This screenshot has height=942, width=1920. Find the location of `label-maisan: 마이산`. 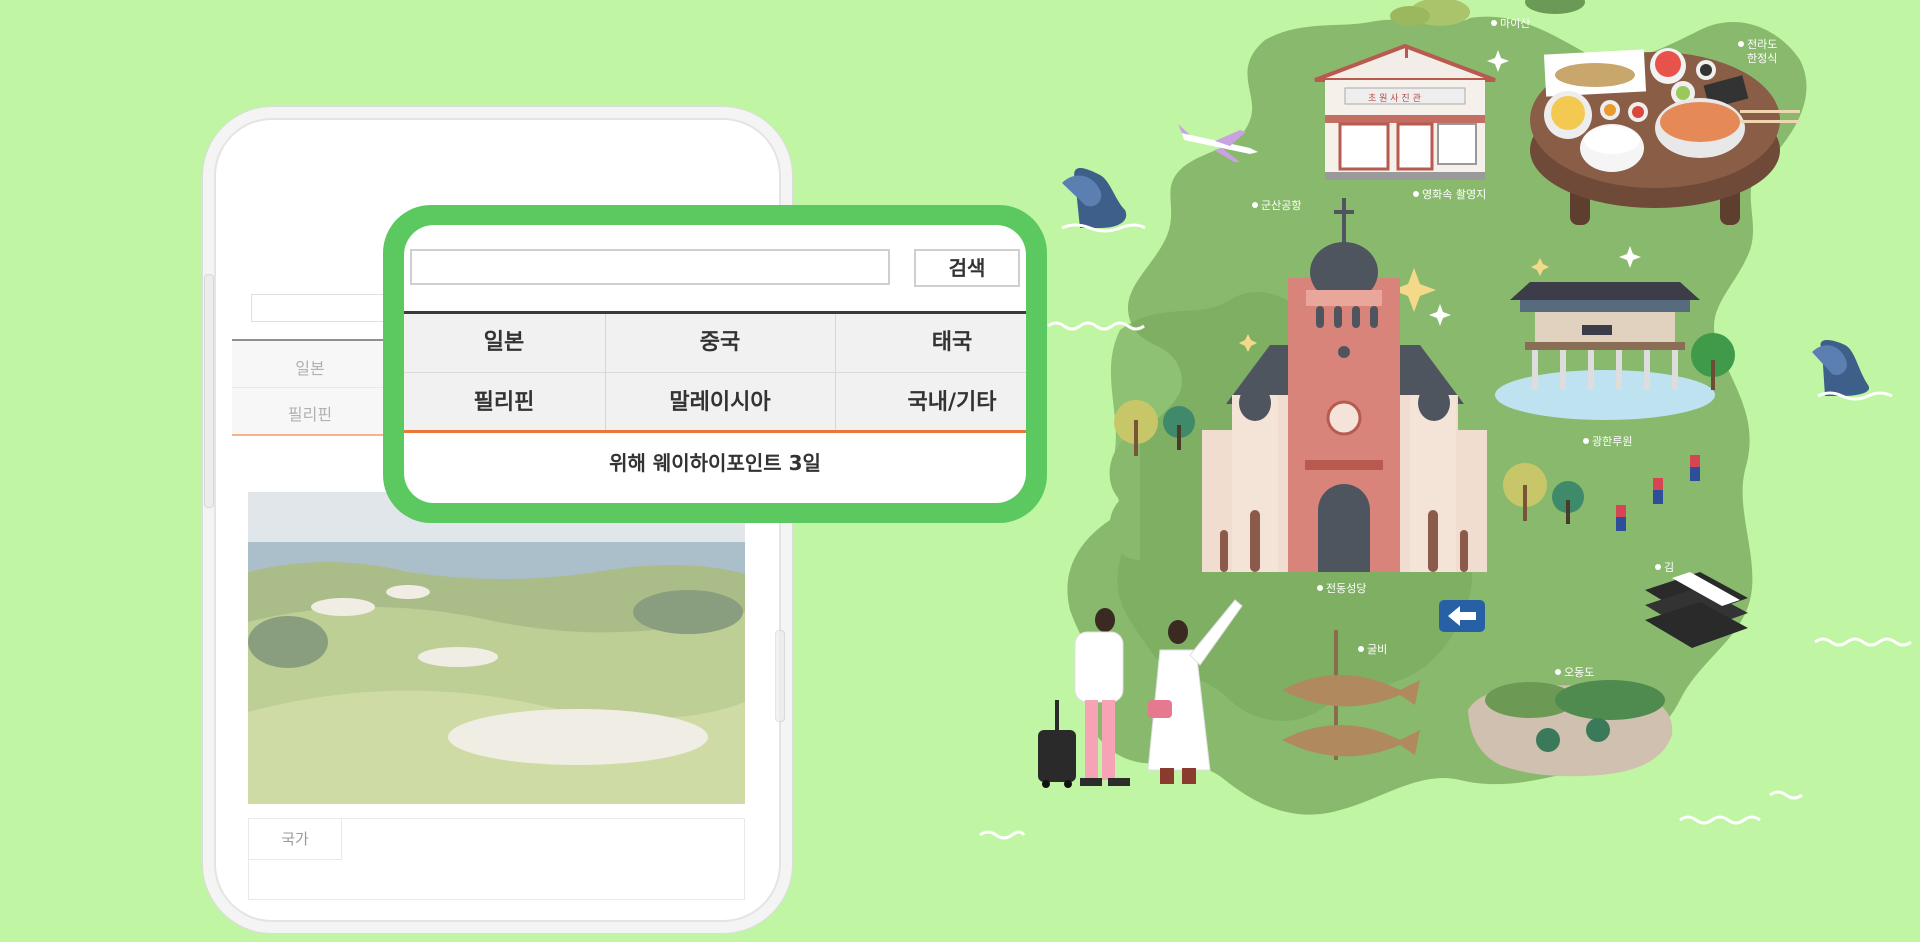

label-maisan: 마이산 is located at coordinates (1515, 23).